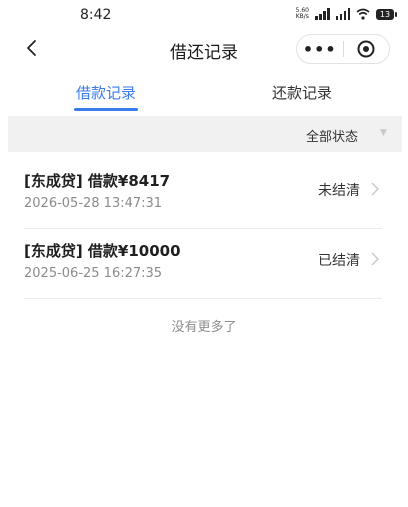  I want to click on more-icon: •••, so click(320, 49).